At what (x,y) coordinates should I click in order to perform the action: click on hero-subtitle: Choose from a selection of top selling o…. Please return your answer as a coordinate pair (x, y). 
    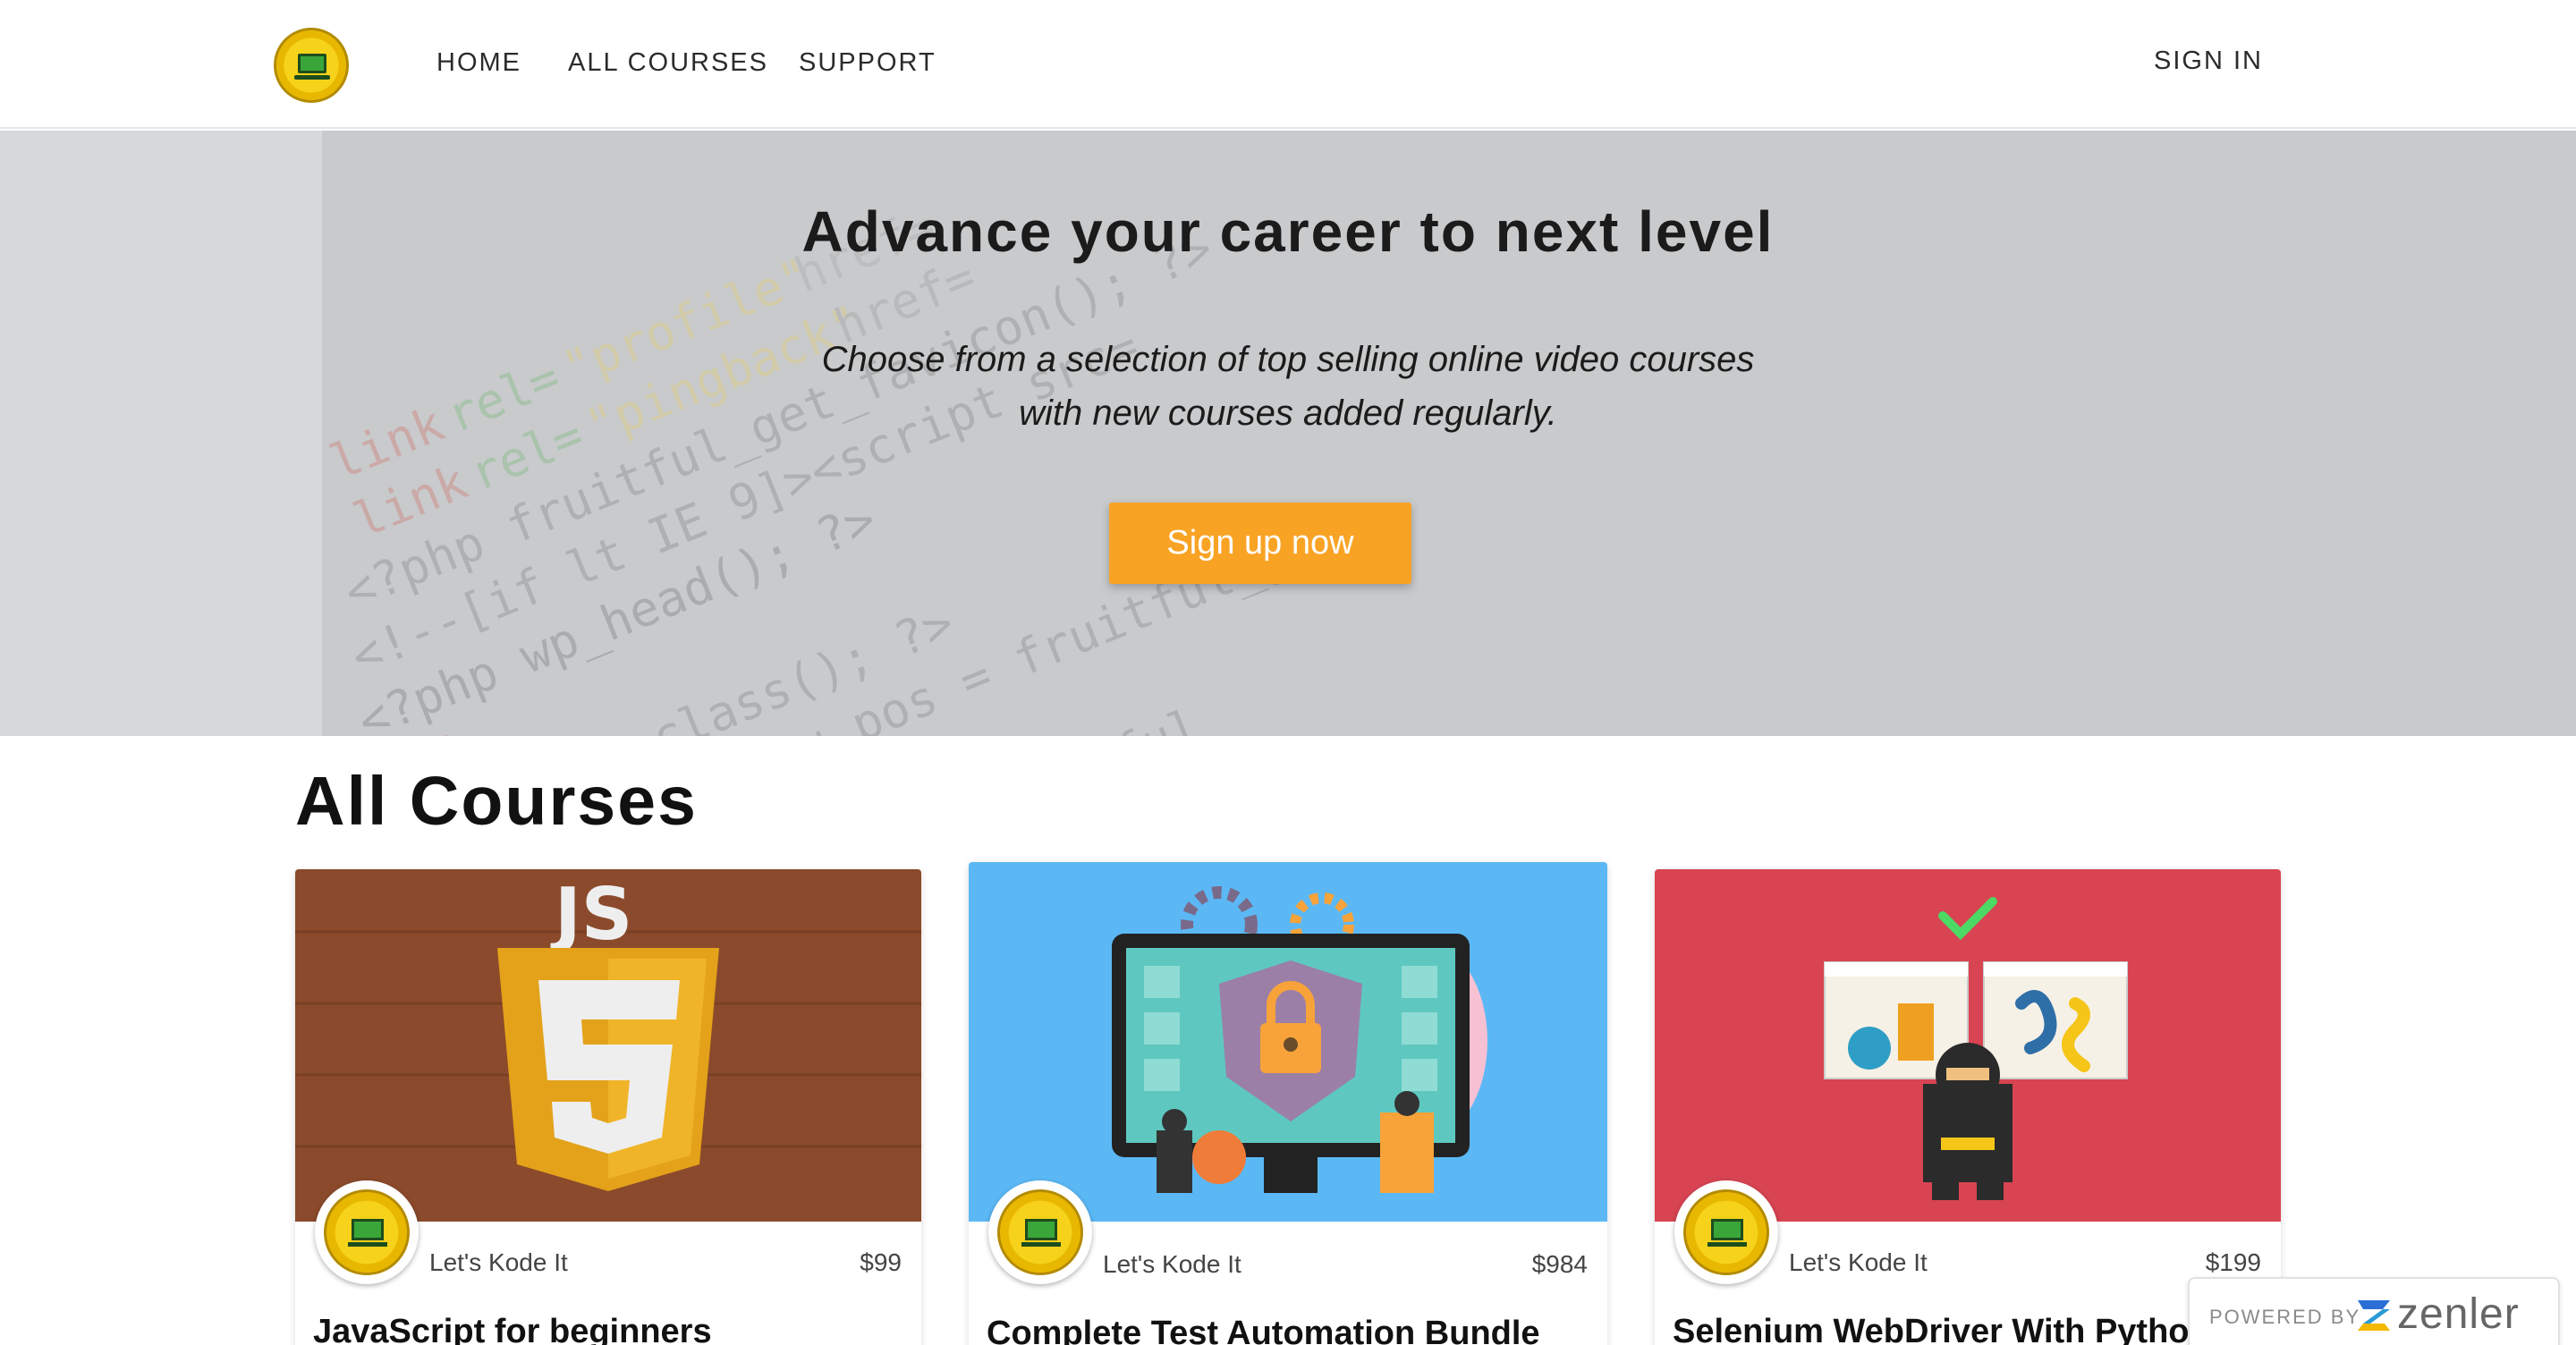
    Looking at the image, I should click on (1288, 386).